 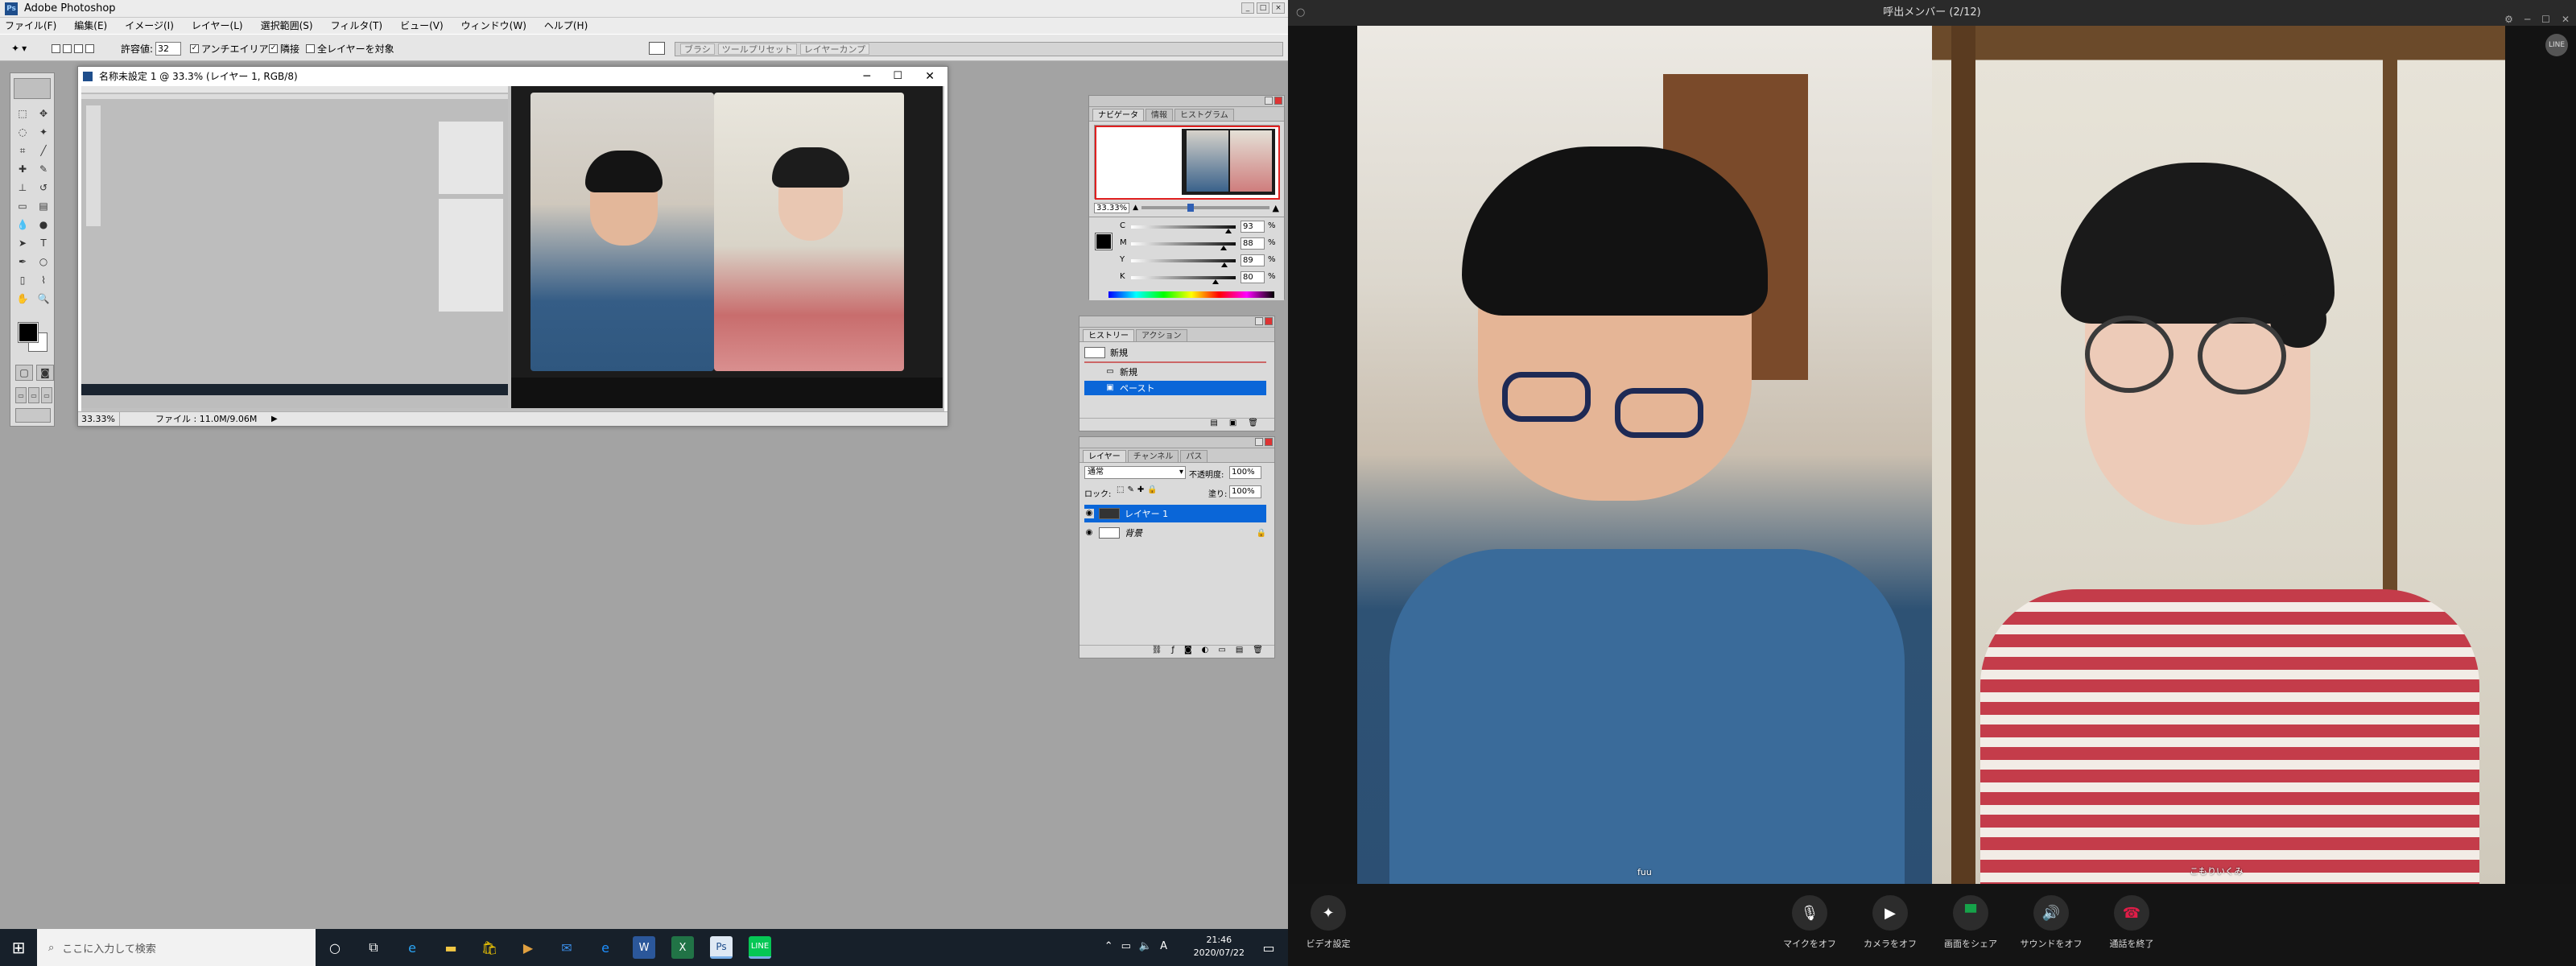 I want to click on photoshop-taskbar-icon: Ps, so click(x=721, y=947).